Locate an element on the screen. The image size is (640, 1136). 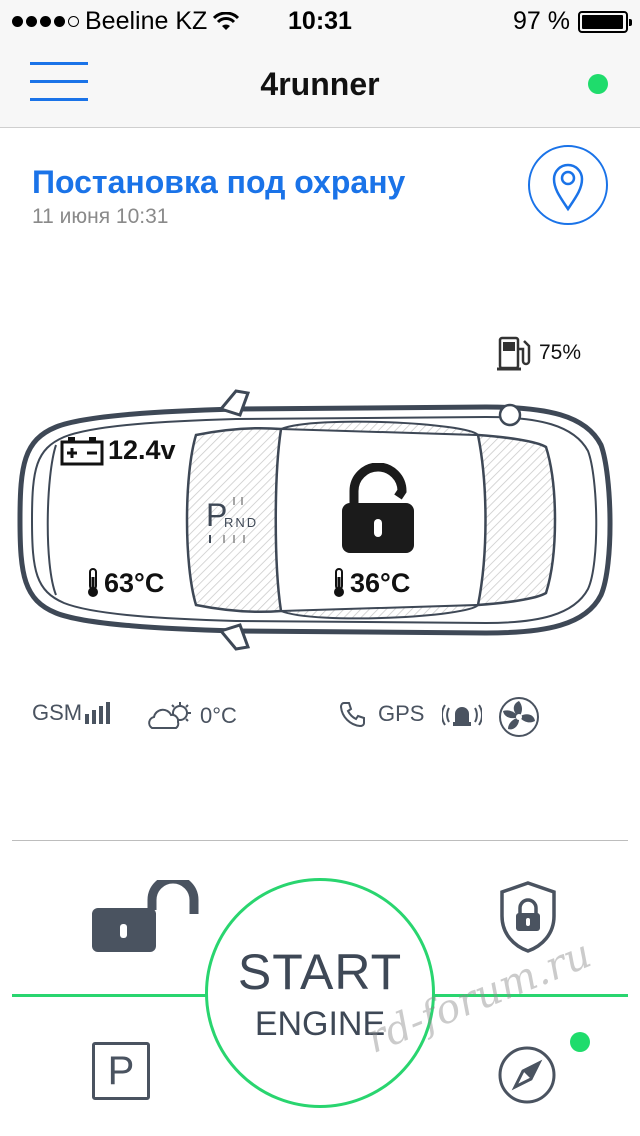
last-event-title: Постановка под охрану is located at coordinates (219, 182).